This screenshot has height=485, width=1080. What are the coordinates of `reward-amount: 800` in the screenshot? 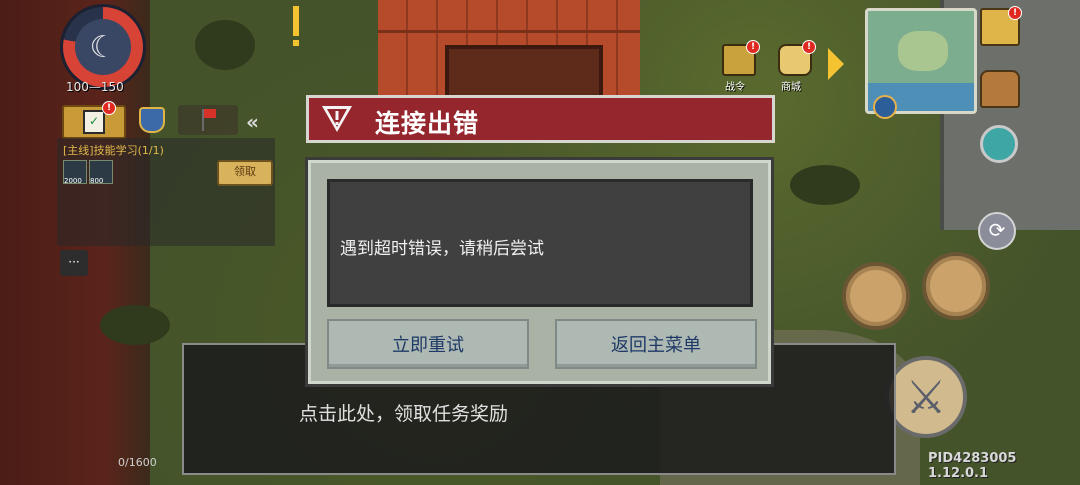 It's located at (97, 181).